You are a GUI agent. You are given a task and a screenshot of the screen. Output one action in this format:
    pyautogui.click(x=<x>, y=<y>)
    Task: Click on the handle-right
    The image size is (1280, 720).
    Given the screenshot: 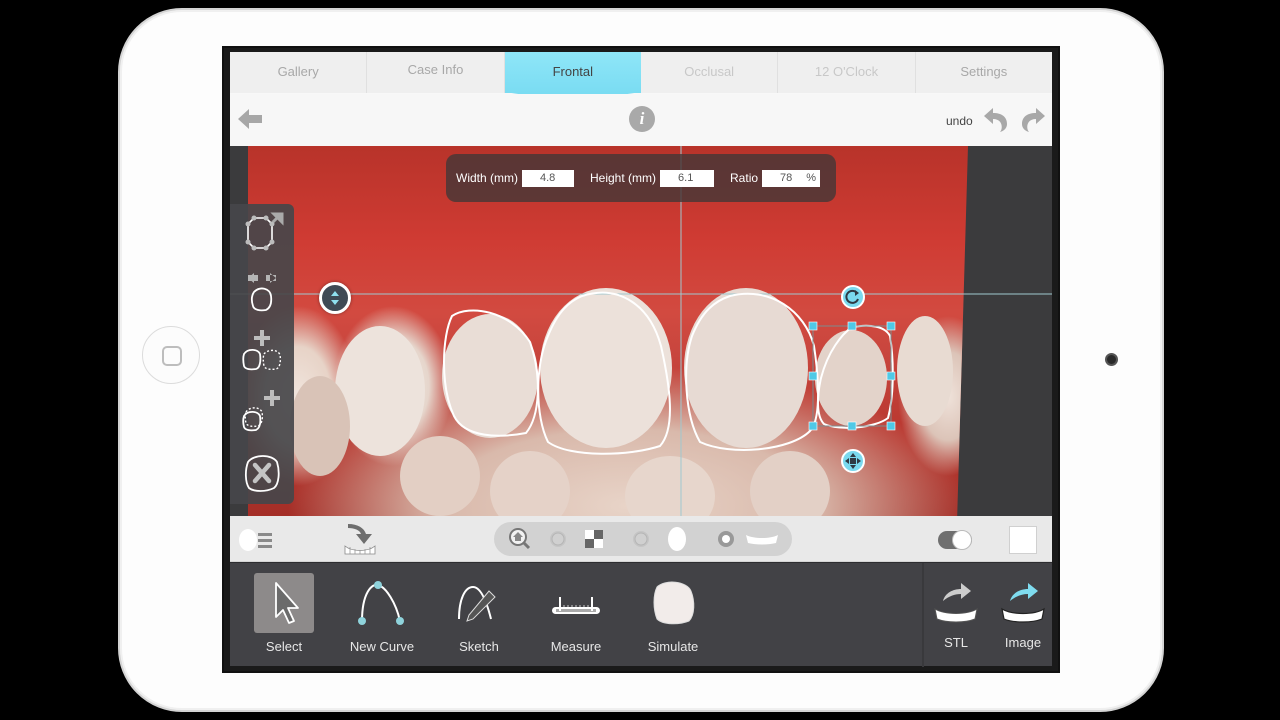 What is the action you would take?
    pyautogui.click(x=891, y=376)
    